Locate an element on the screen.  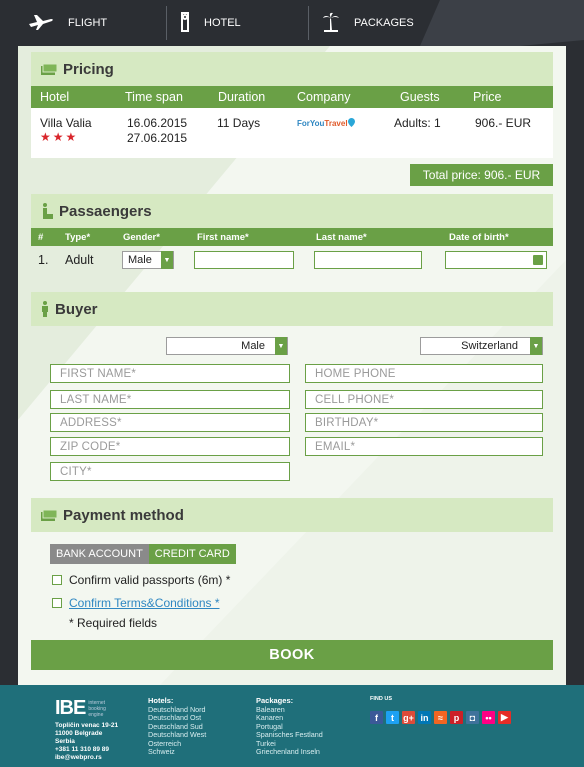
nav-hotel-label: HOTEL is located at coordinates (222, 23).